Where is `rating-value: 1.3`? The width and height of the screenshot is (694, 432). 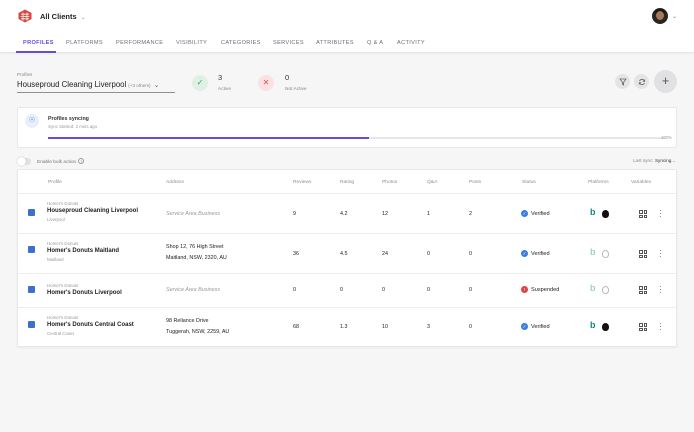
rating-value: 1.3 is located at coordinates (344, 327).